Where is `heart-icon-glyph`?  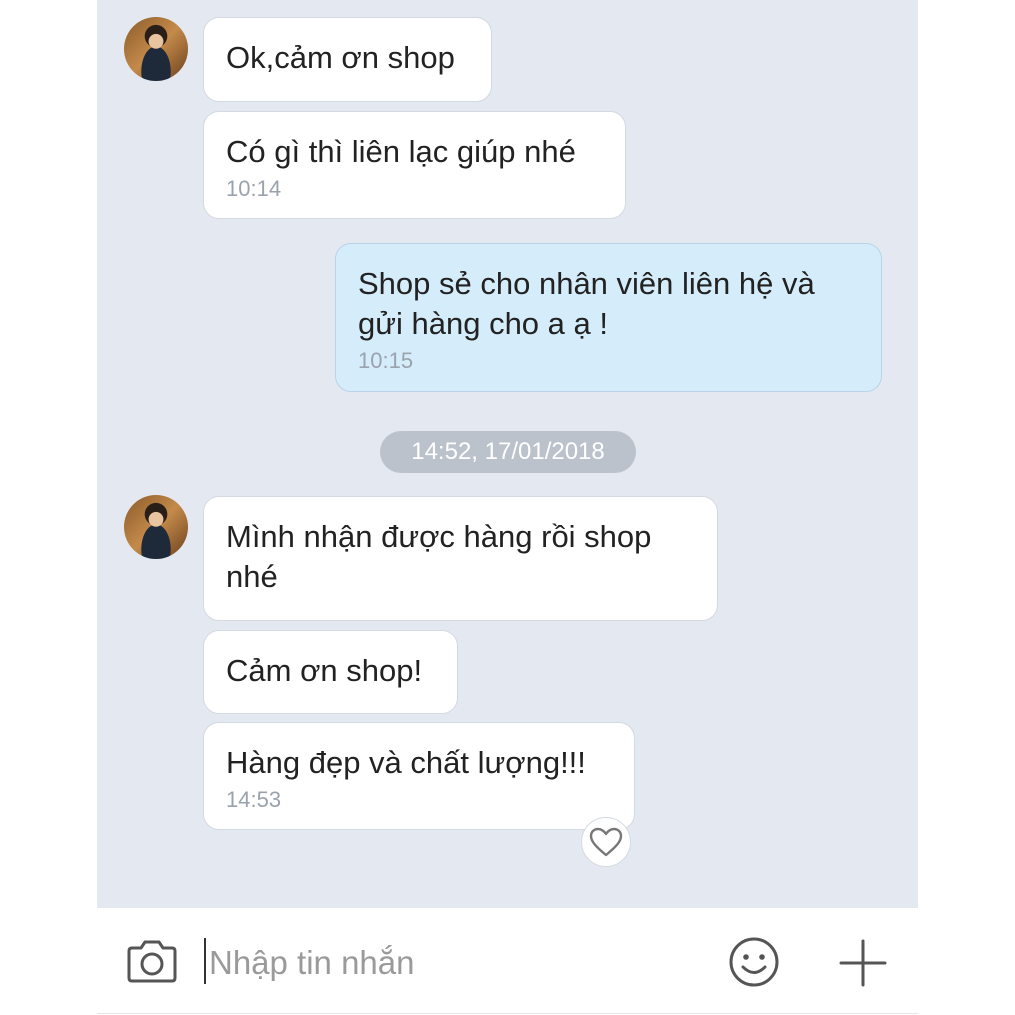 heart-icon-glyph is located at coordinates (606, 842).